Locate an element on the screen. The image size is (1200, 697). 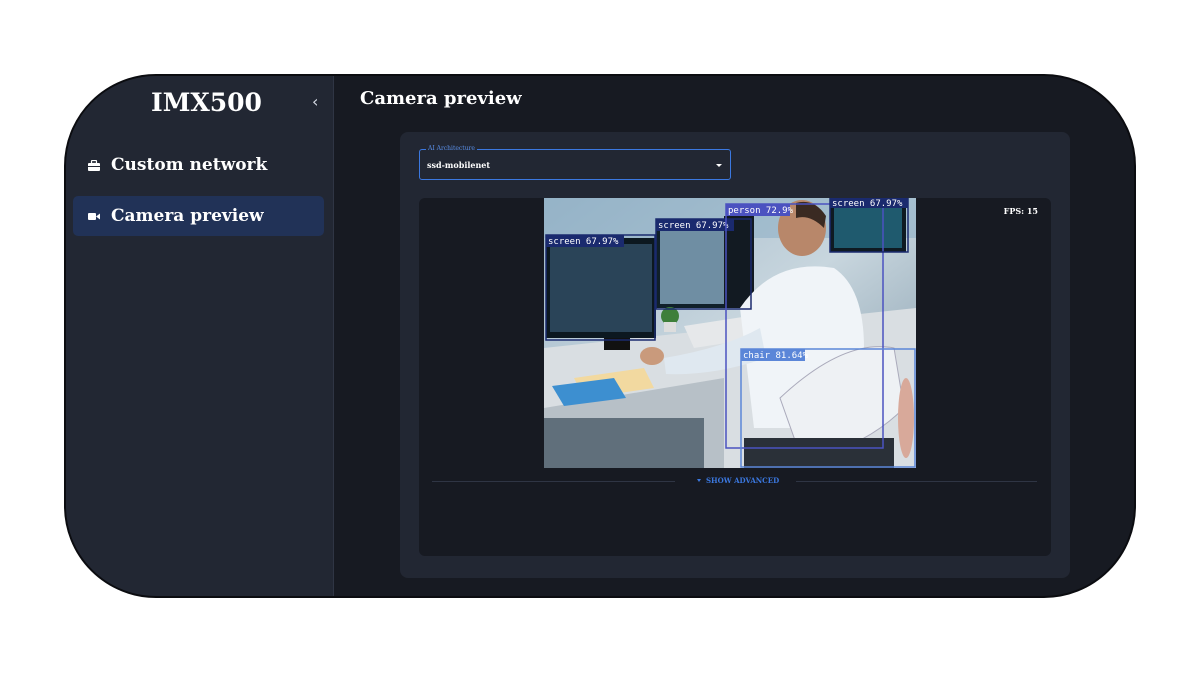
dropdown-arrow-icon is located at coordinates (719, 165).